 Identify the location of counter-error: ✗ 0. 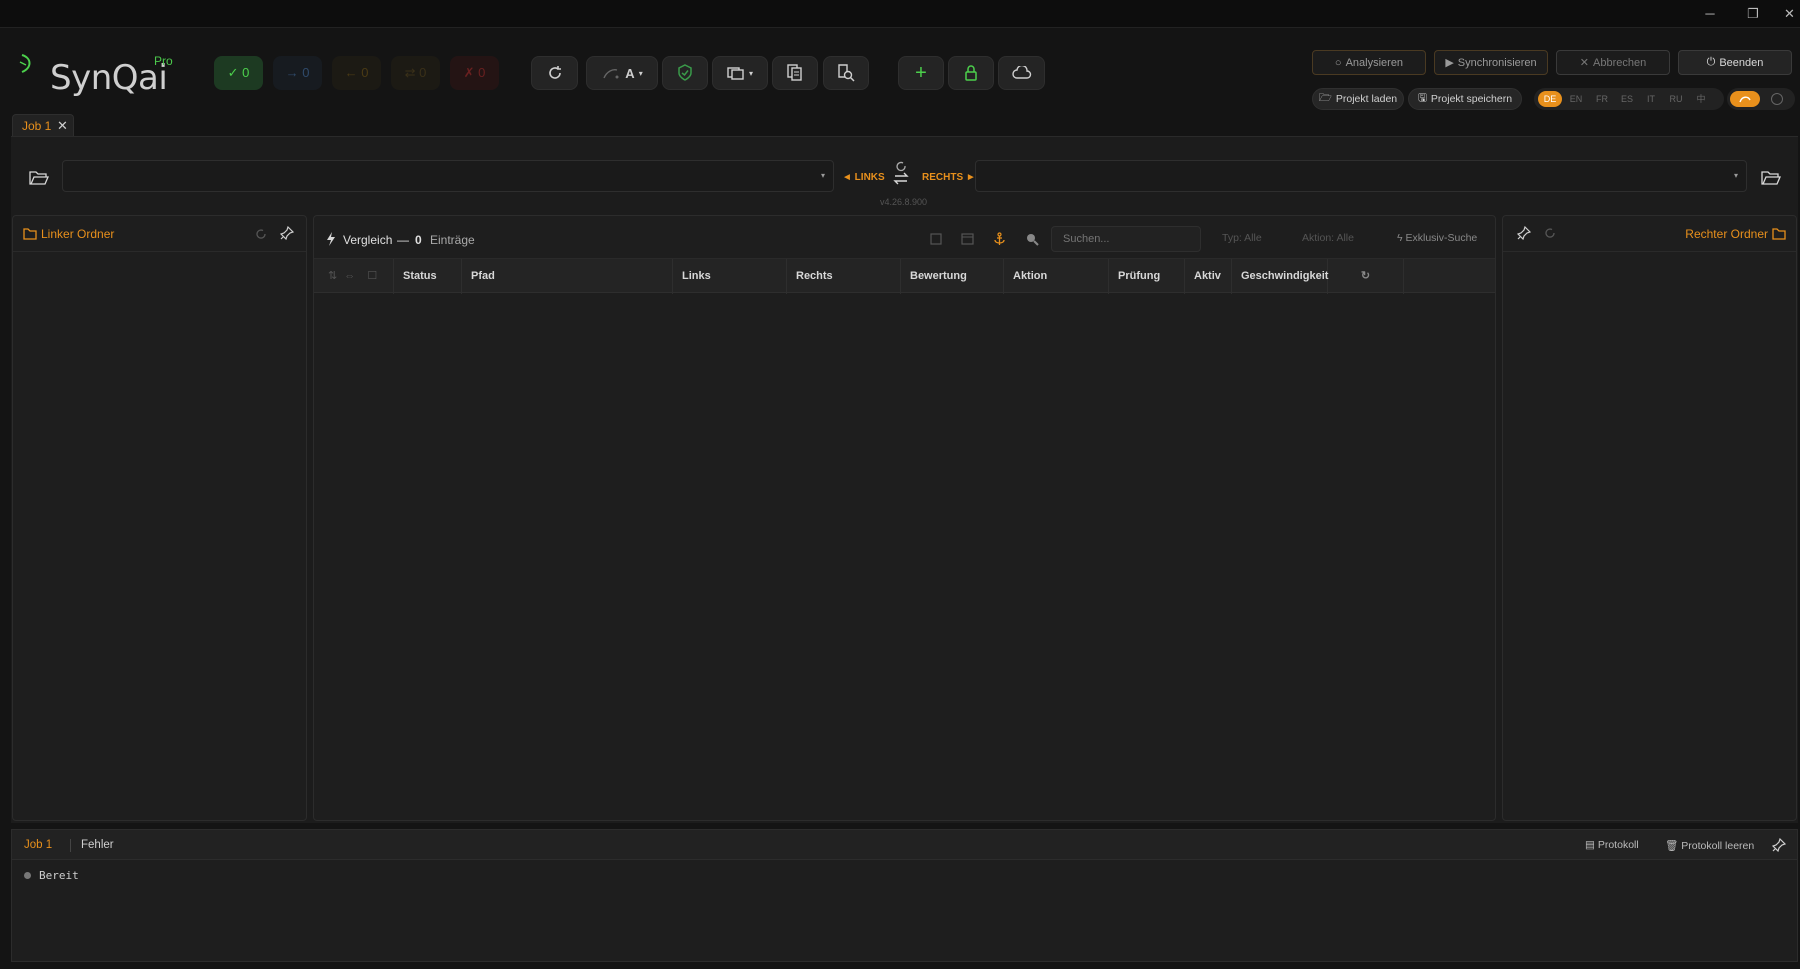
(474, 73).